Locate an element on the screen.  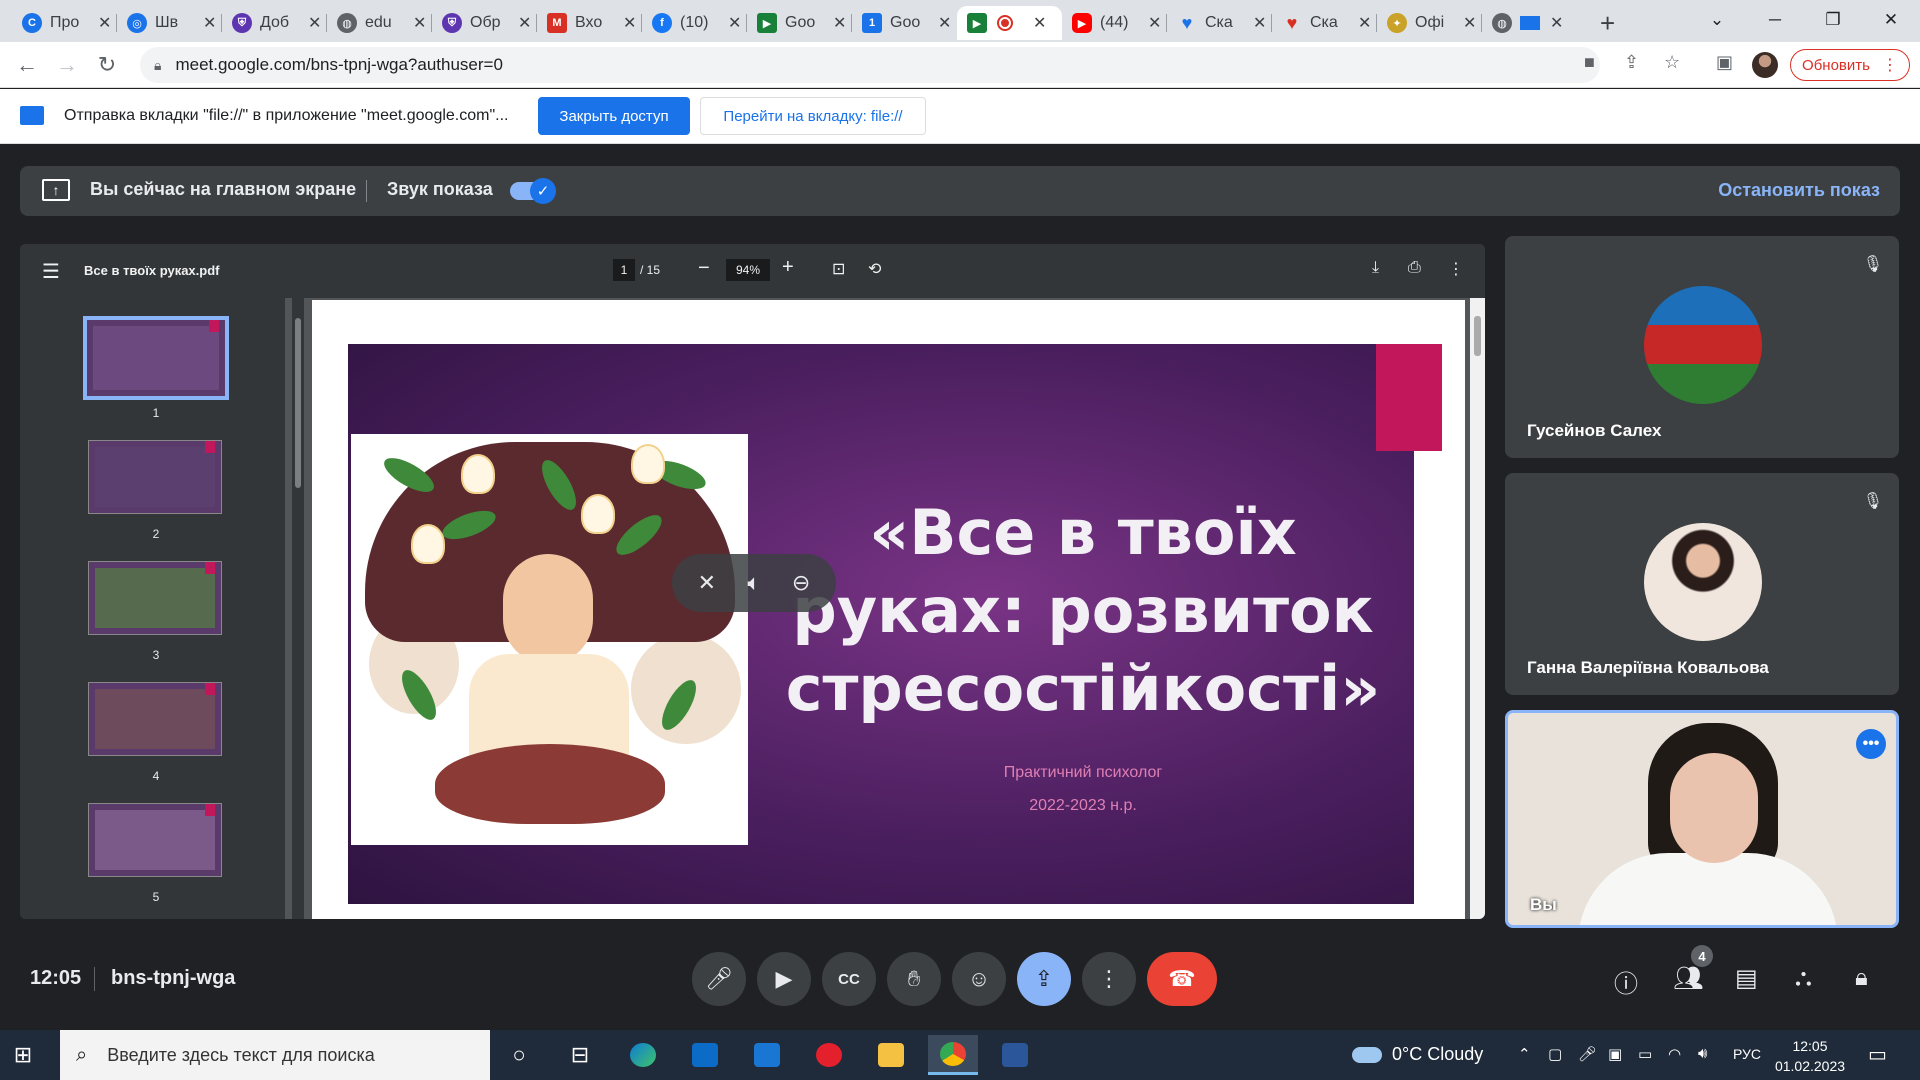
url-text: meet.google.com/bns-tpnj-wga?authuser=0 is located at coordinates (338, 65).